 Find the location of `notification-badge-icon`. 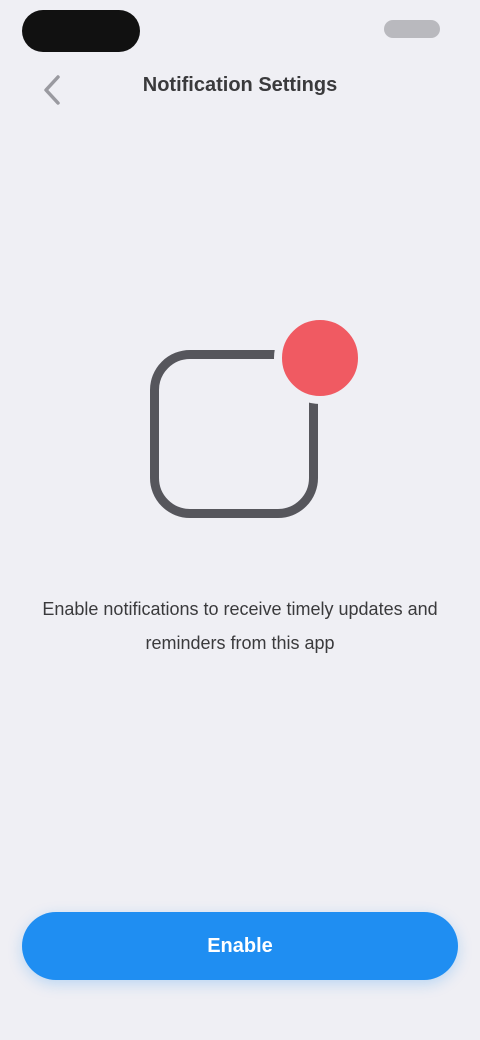

notification-badge-icon is located at coordinates (320, 358).